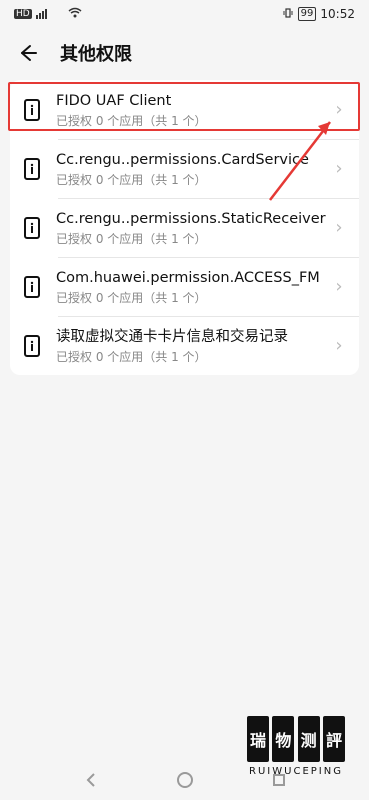 This screenshot has width=369, height=800. Describe the element at coordinates (191, 218) in the screenshot. I see `permission-title: Cc.rengu..permissions.StaticReceiver` at that location.